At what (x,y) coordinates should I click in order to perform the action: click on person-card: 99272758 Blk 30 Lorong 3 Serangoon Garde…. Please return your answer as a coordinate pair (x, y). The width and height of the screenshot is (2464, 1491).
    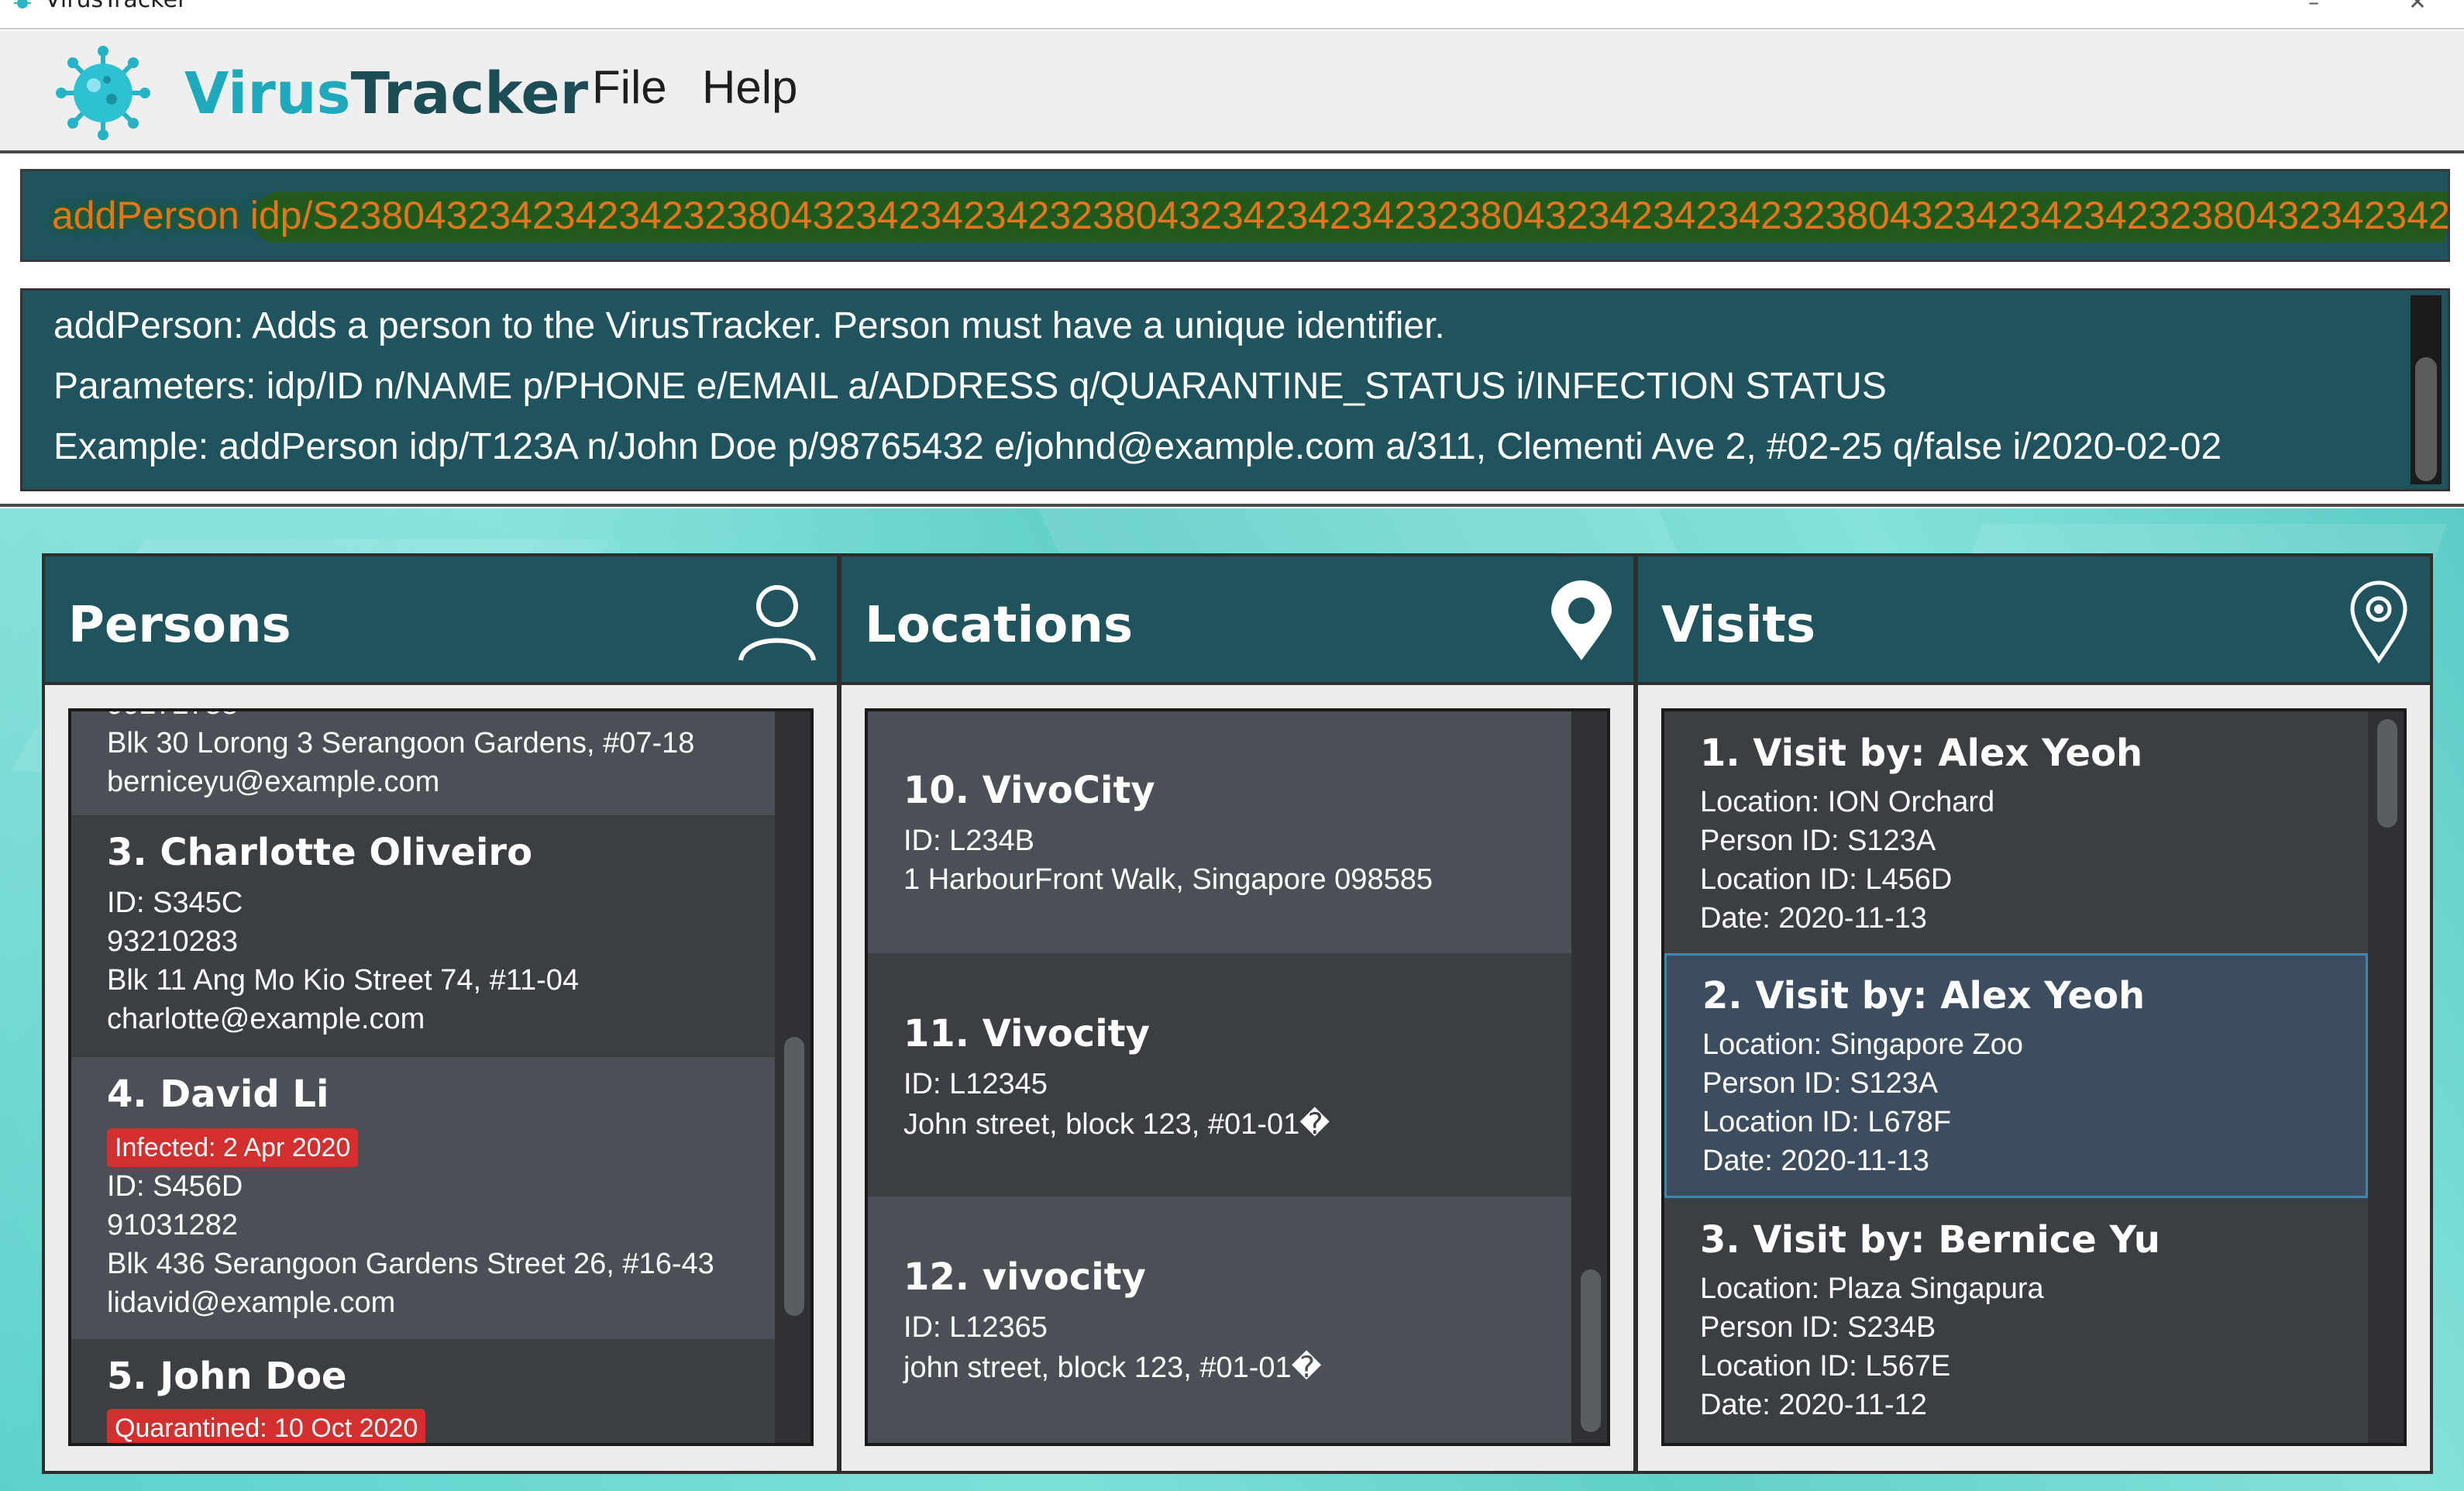
    Looking at the image, I should click on (423, 763).